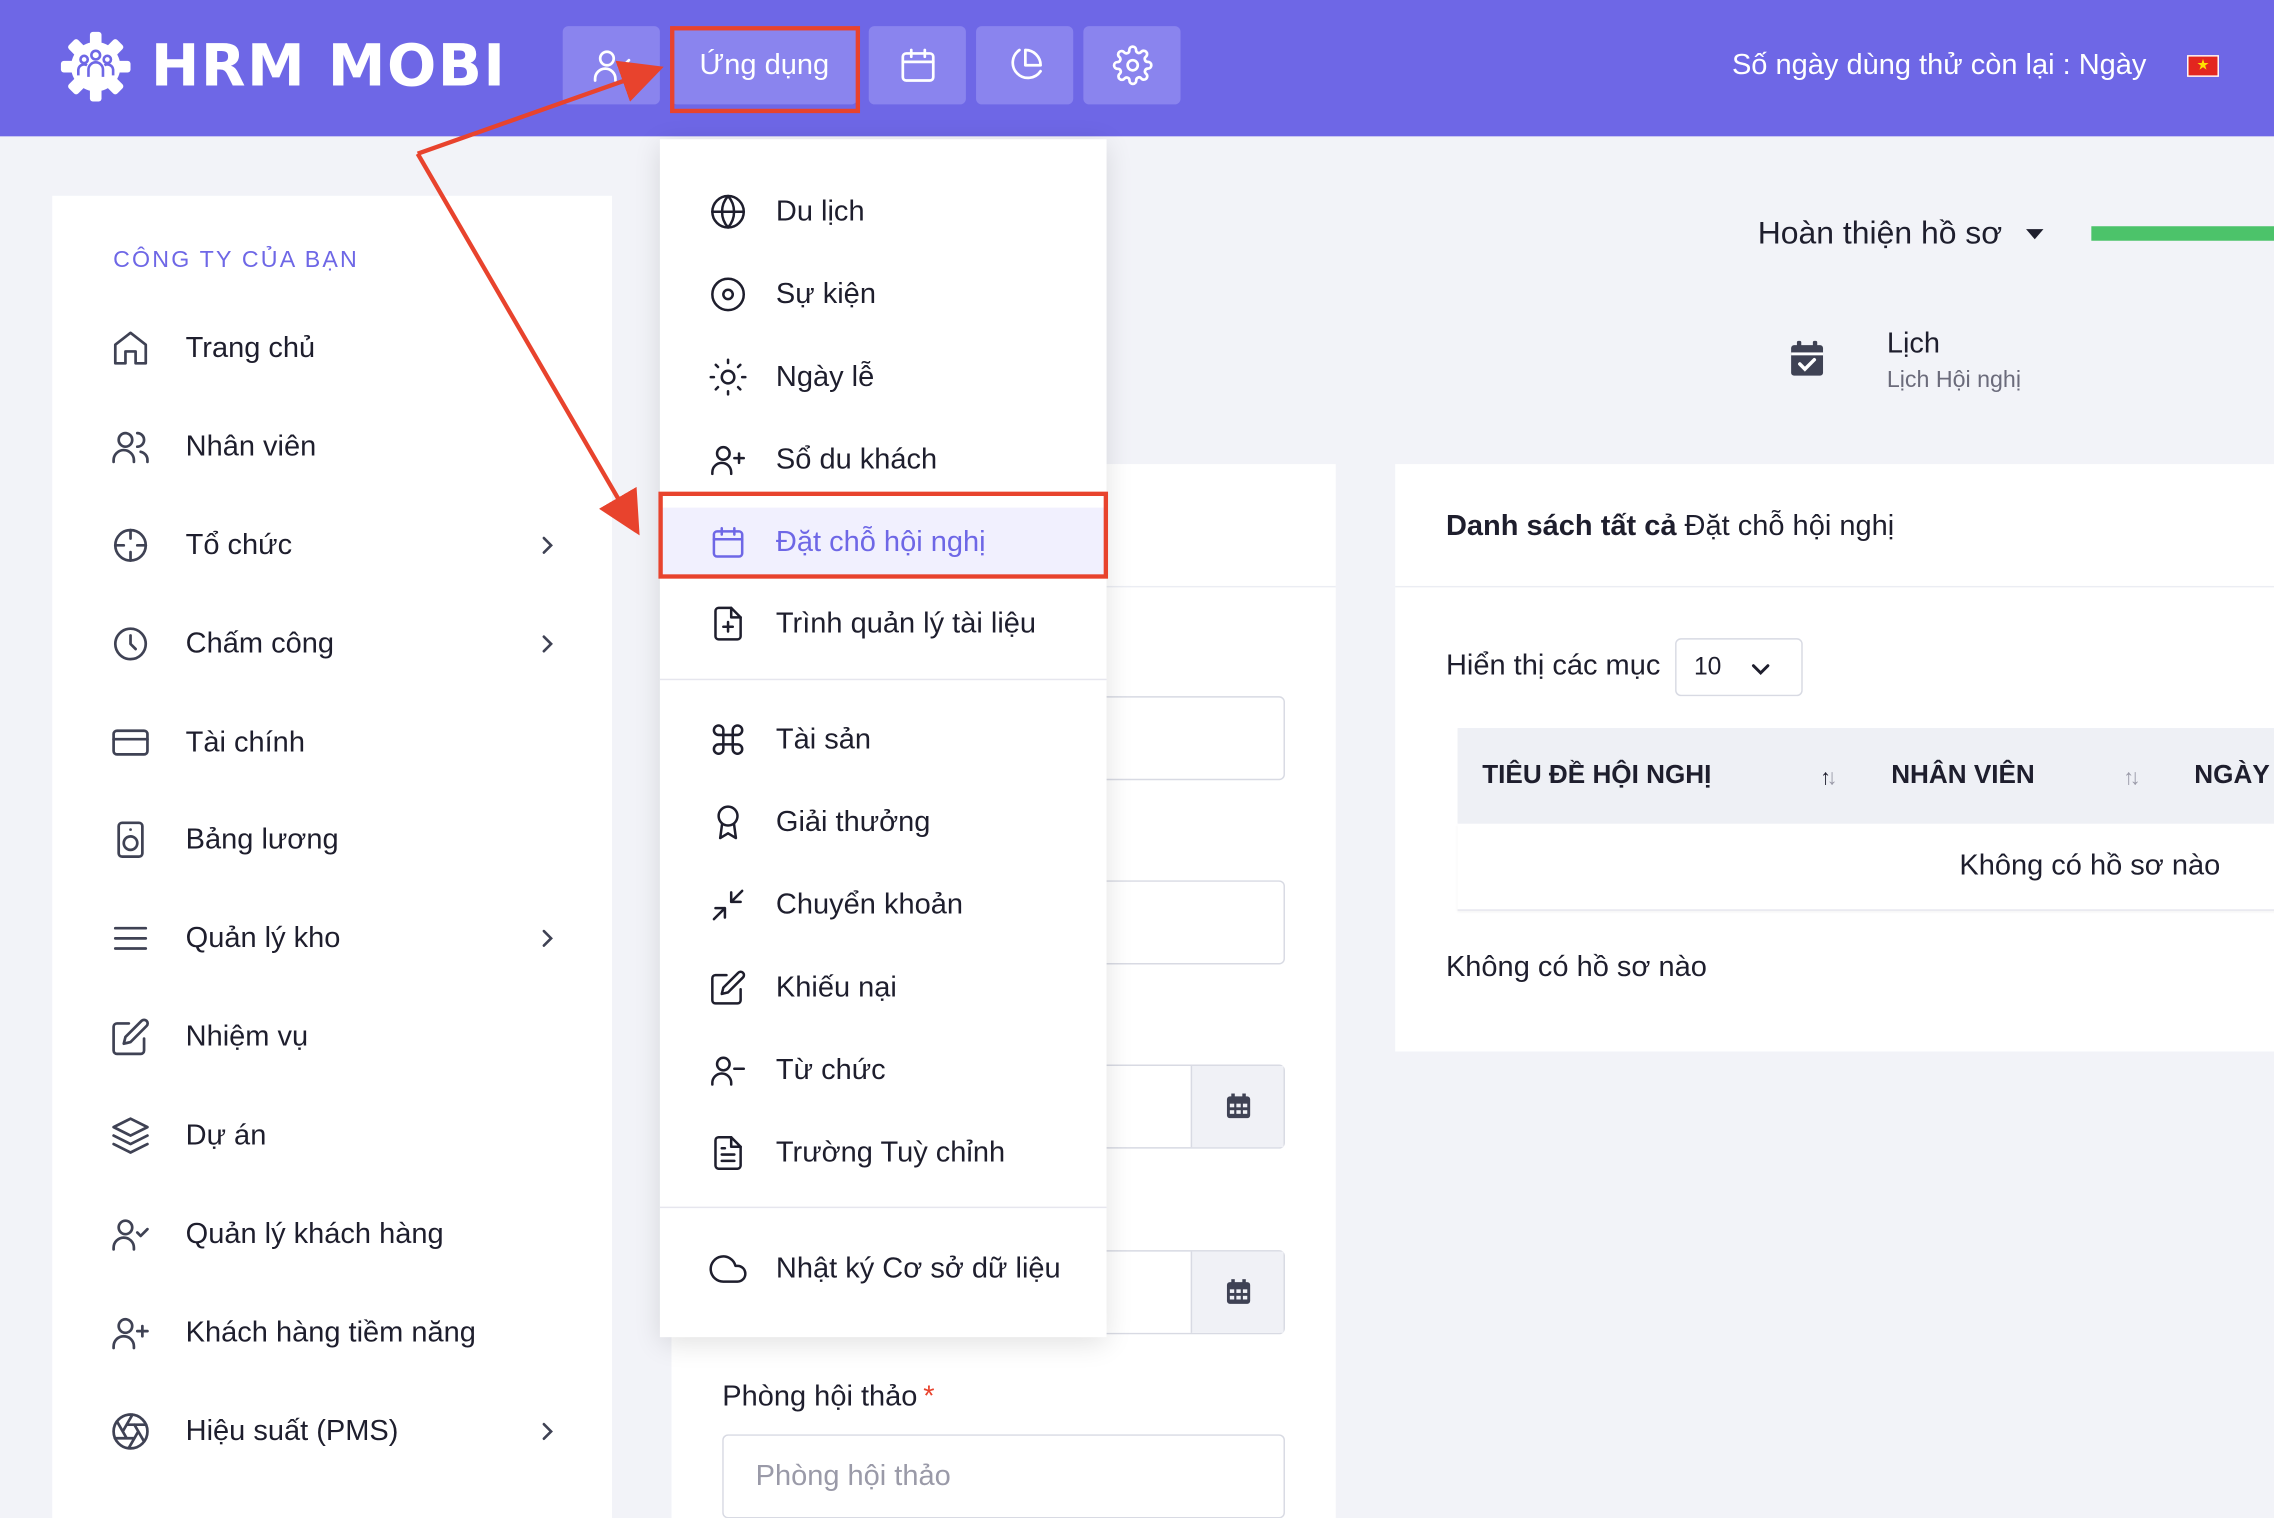 Image resolution: width=2274 pixels, height=1518 pixels. I want to click on sun-icon, so click(728, 377).